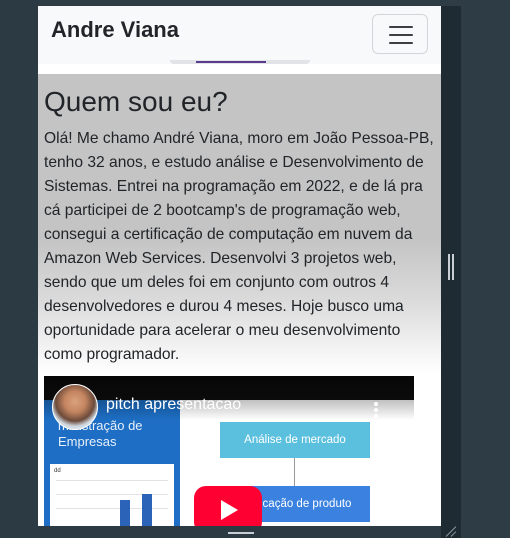  Describe the element at coordinates (228, 506) in the screenshot. I see `play-icon` at that location.